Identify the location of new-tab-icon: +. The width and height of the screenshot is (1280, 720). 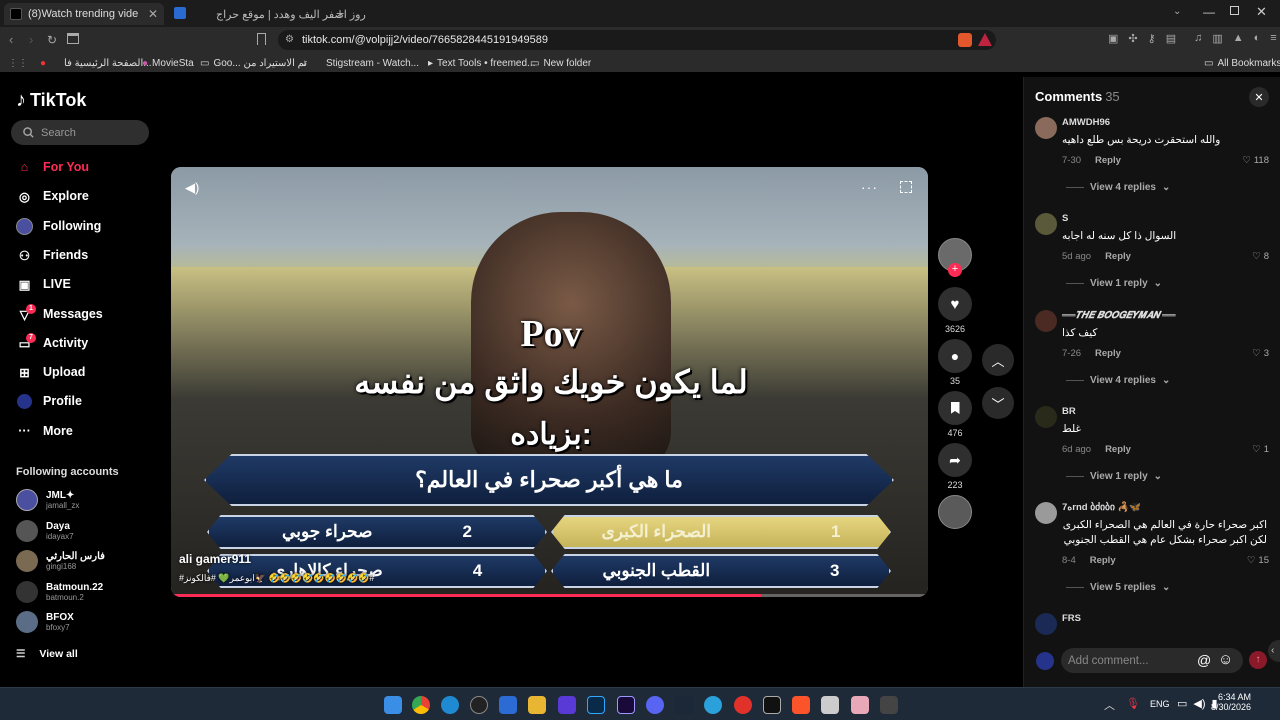
(340, 13).